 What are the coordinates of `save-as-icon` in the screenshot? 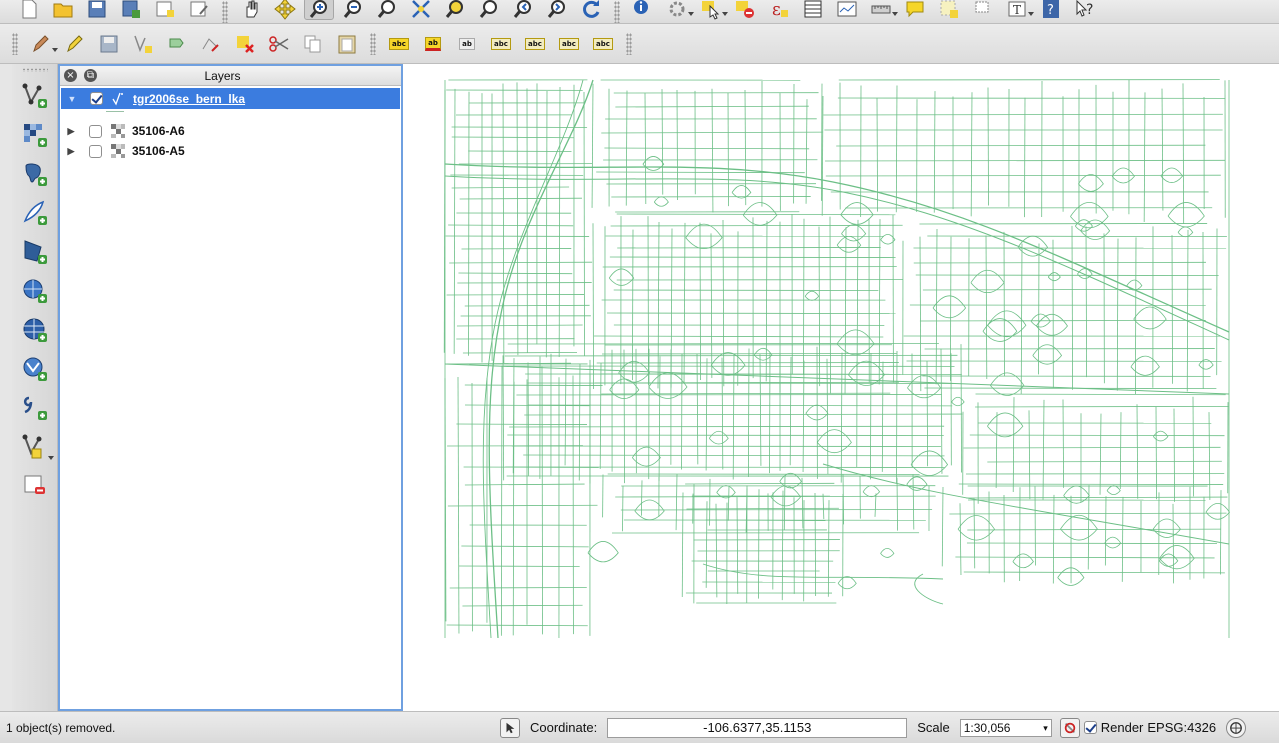 It's located at (131, 9).